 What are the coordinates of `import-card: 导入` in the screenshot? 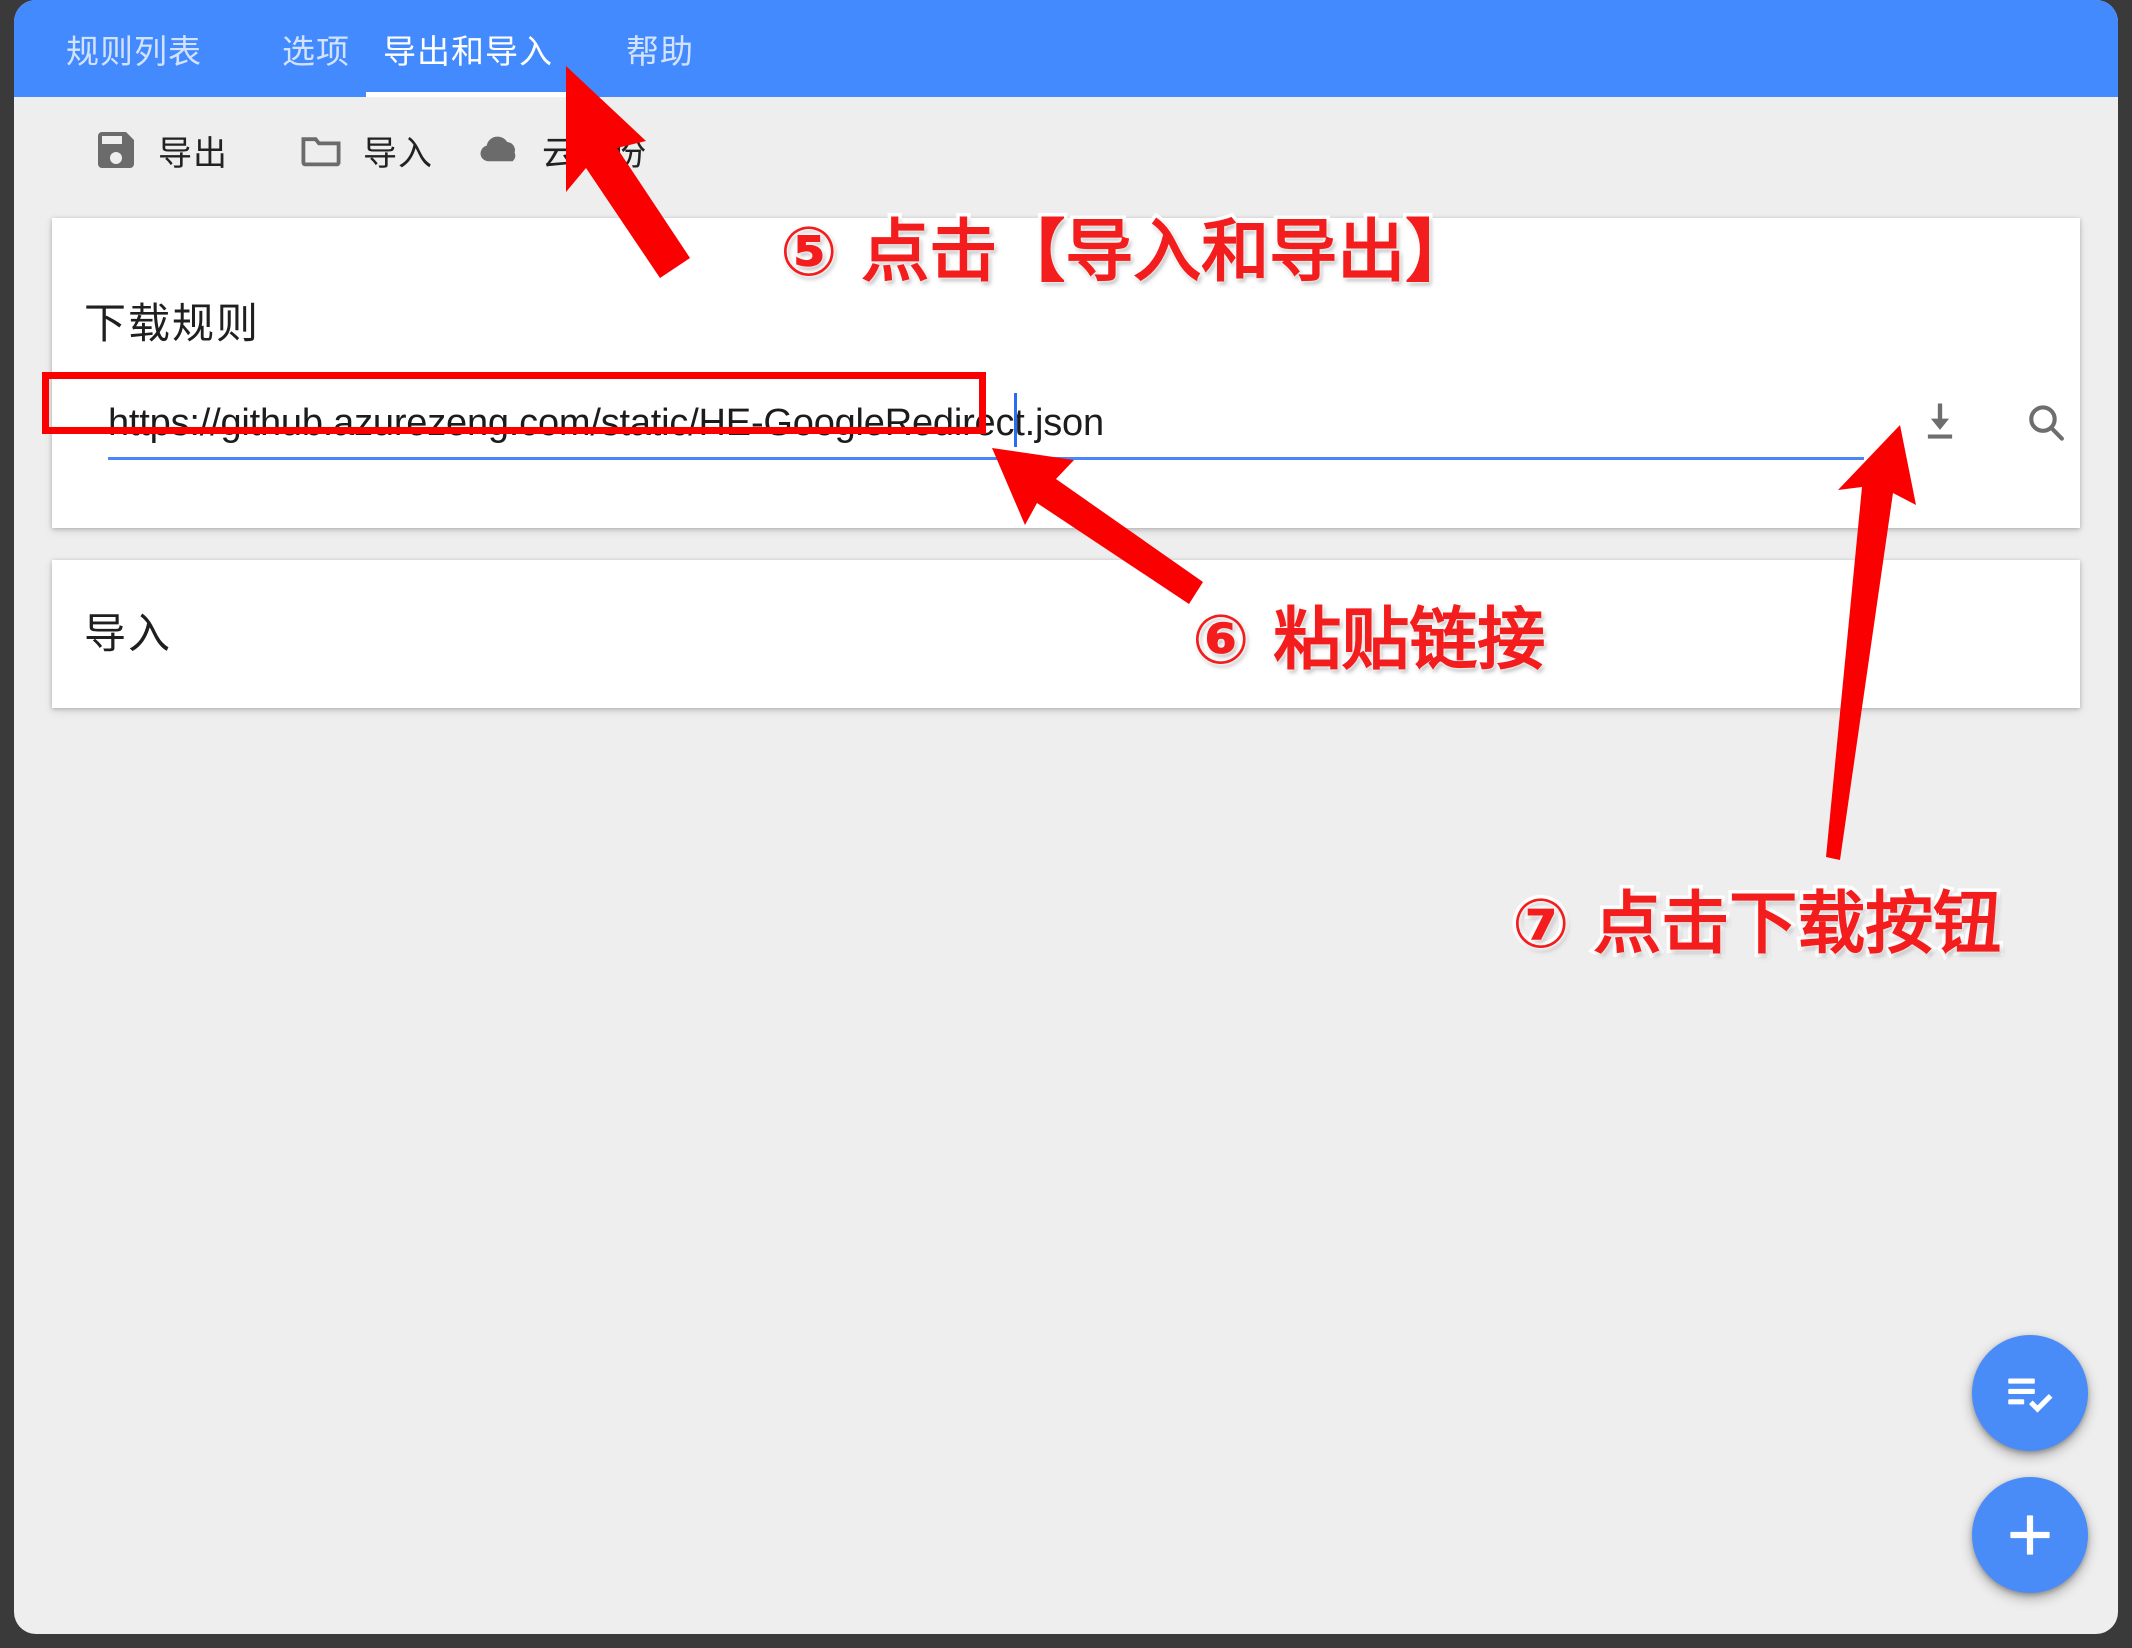 It's located at (1066, 634).